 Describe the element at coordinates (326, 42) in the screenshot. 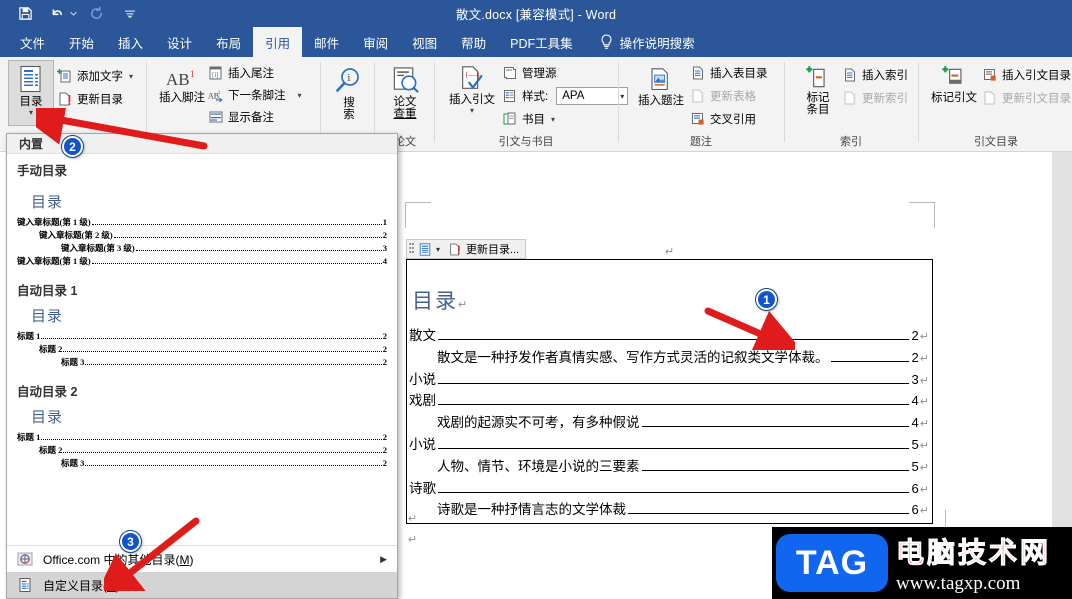

I see `ribbon-tab-6: 邮件` at that location.